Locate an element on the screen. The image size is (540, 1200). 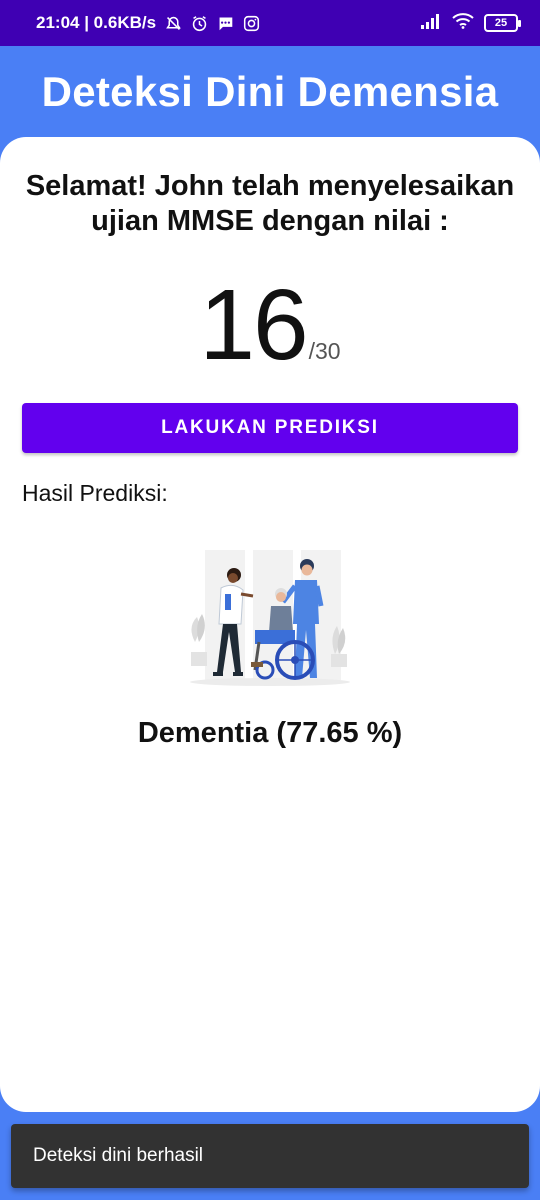
mmse-score-max: /30 is located at coordinates (324, 351).